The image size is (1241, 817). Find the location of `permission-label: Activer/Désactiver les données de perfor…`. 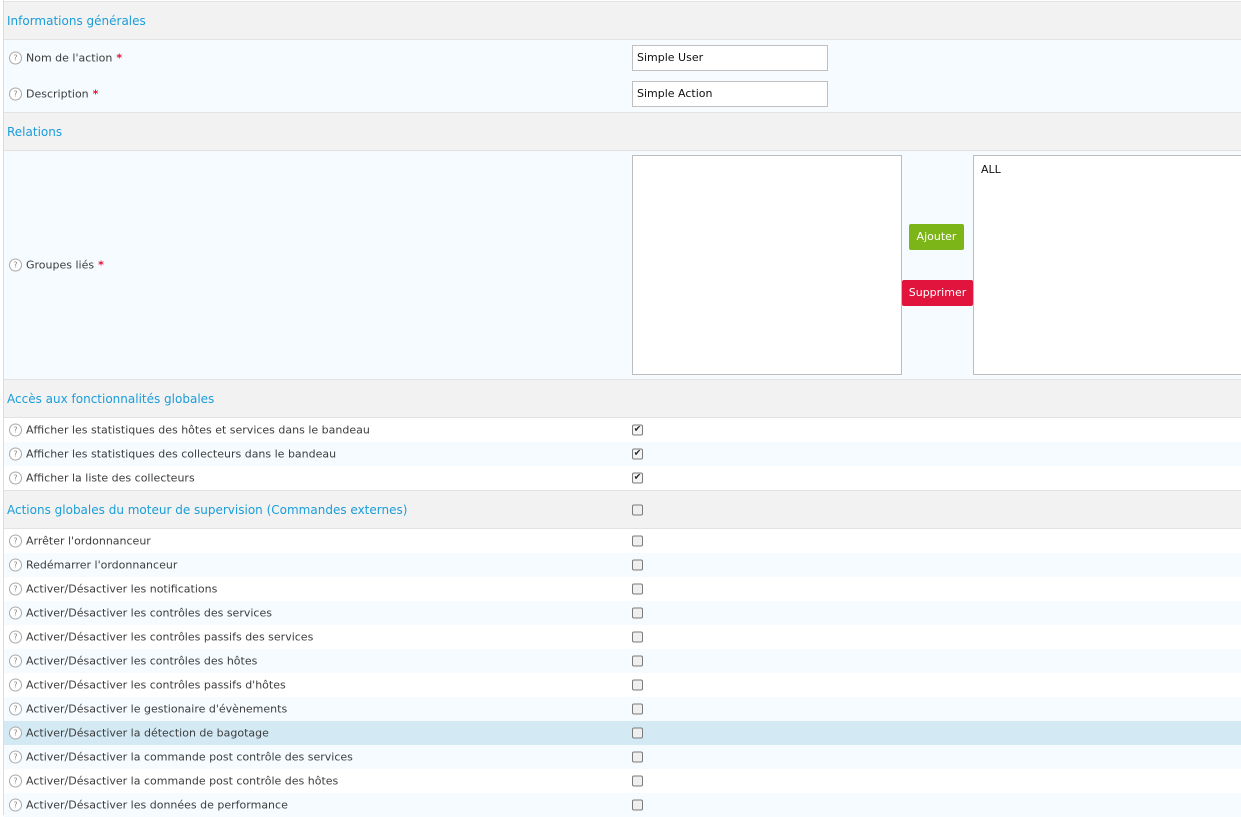

permission-label: Activer/Désactiver les données de perfor… is located at coordinates (157, 805).